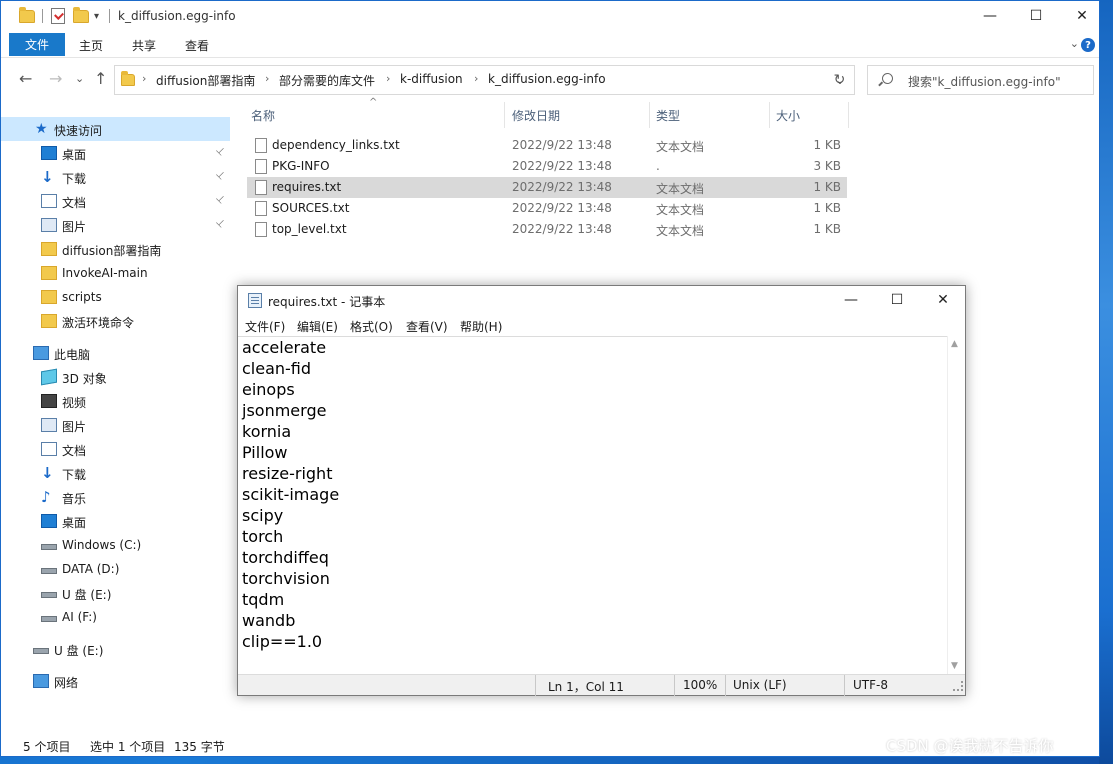 This screenshot has width=1113, height=764. What do you see at coordinates (91, 45) in the screenshot?
I see `tab-home: 主页` at bounding box center [91, 45].